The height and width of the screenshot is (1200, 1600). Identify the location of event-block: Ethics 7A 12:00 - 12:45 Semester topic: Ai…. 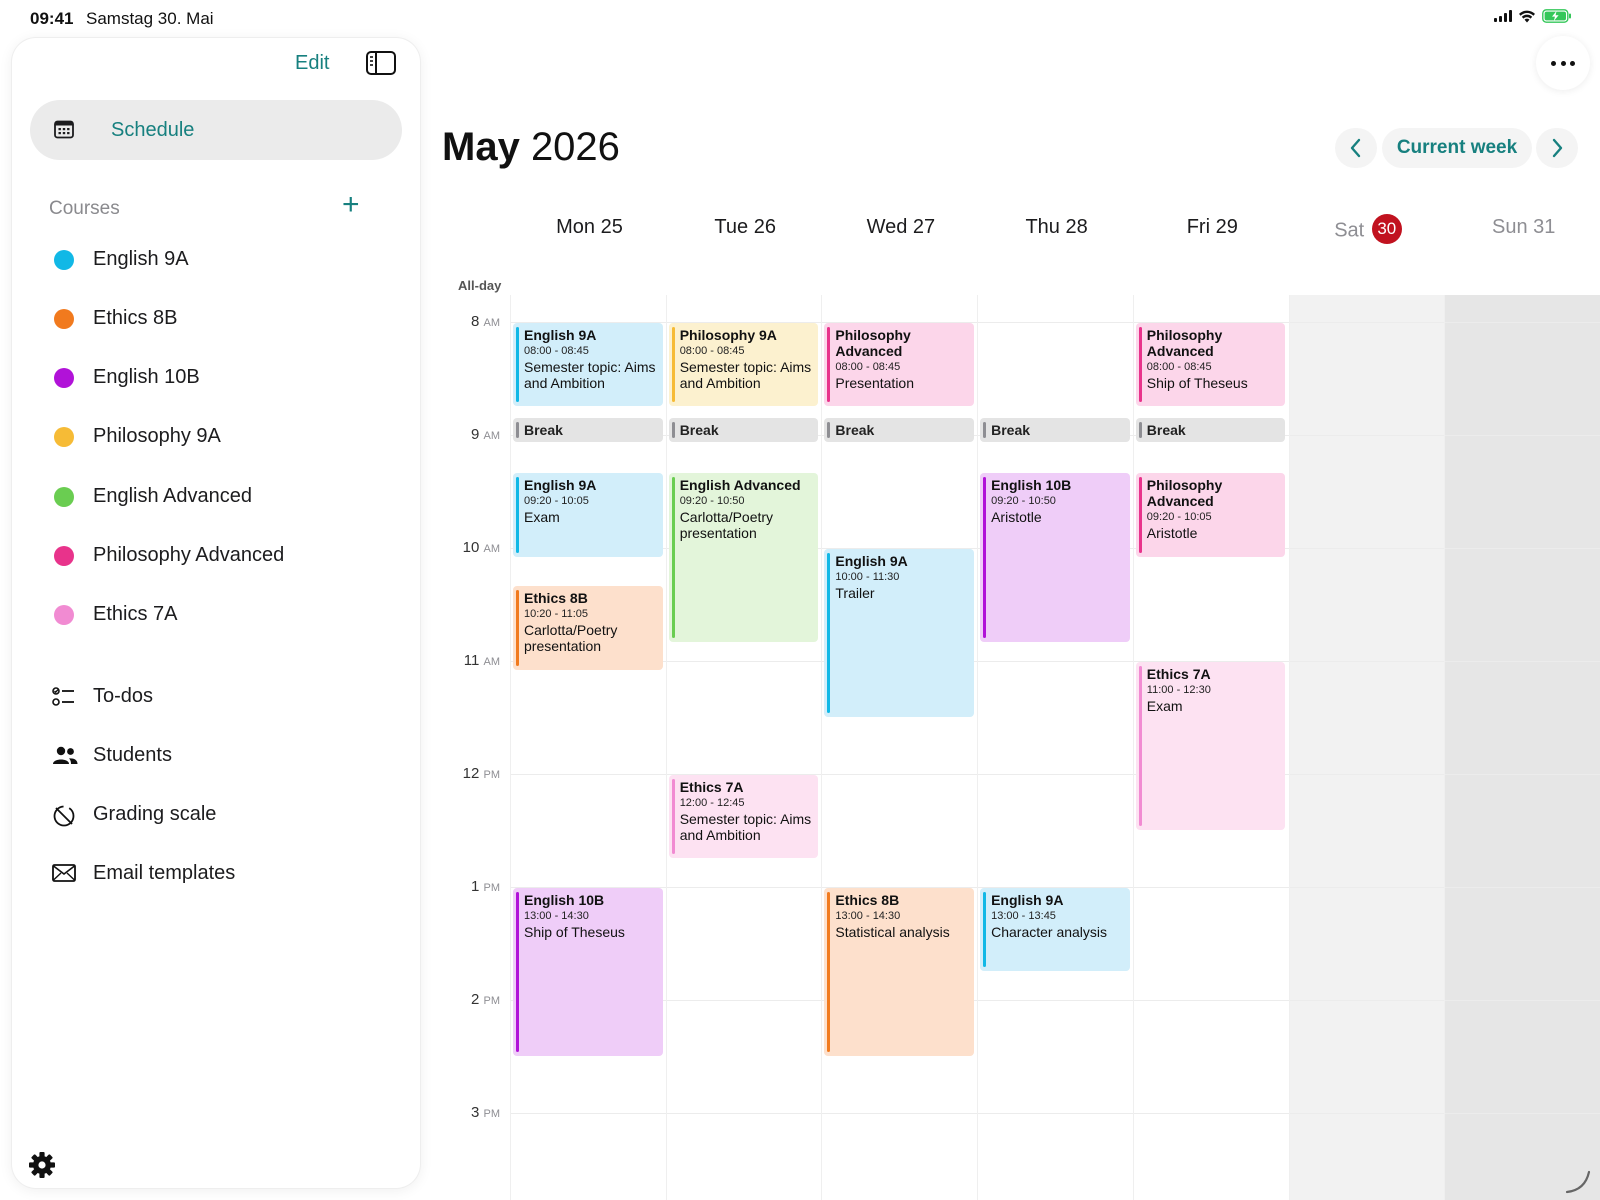
(743, 816).